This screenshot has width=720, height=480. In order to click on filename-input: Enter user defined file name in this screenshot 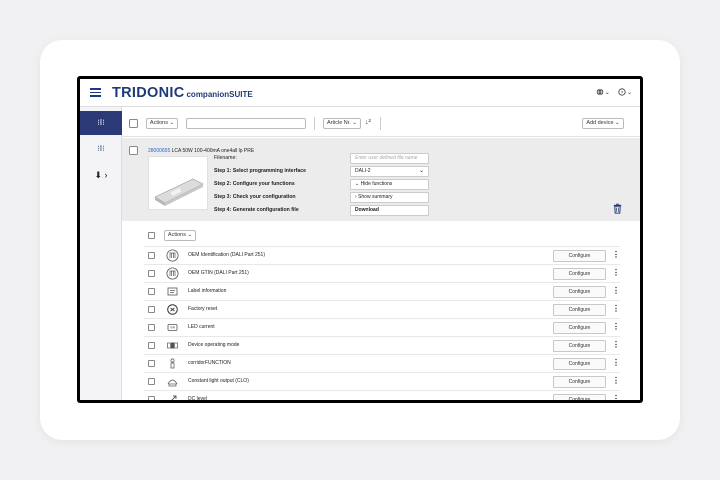, I will do `click(389, 158)`.